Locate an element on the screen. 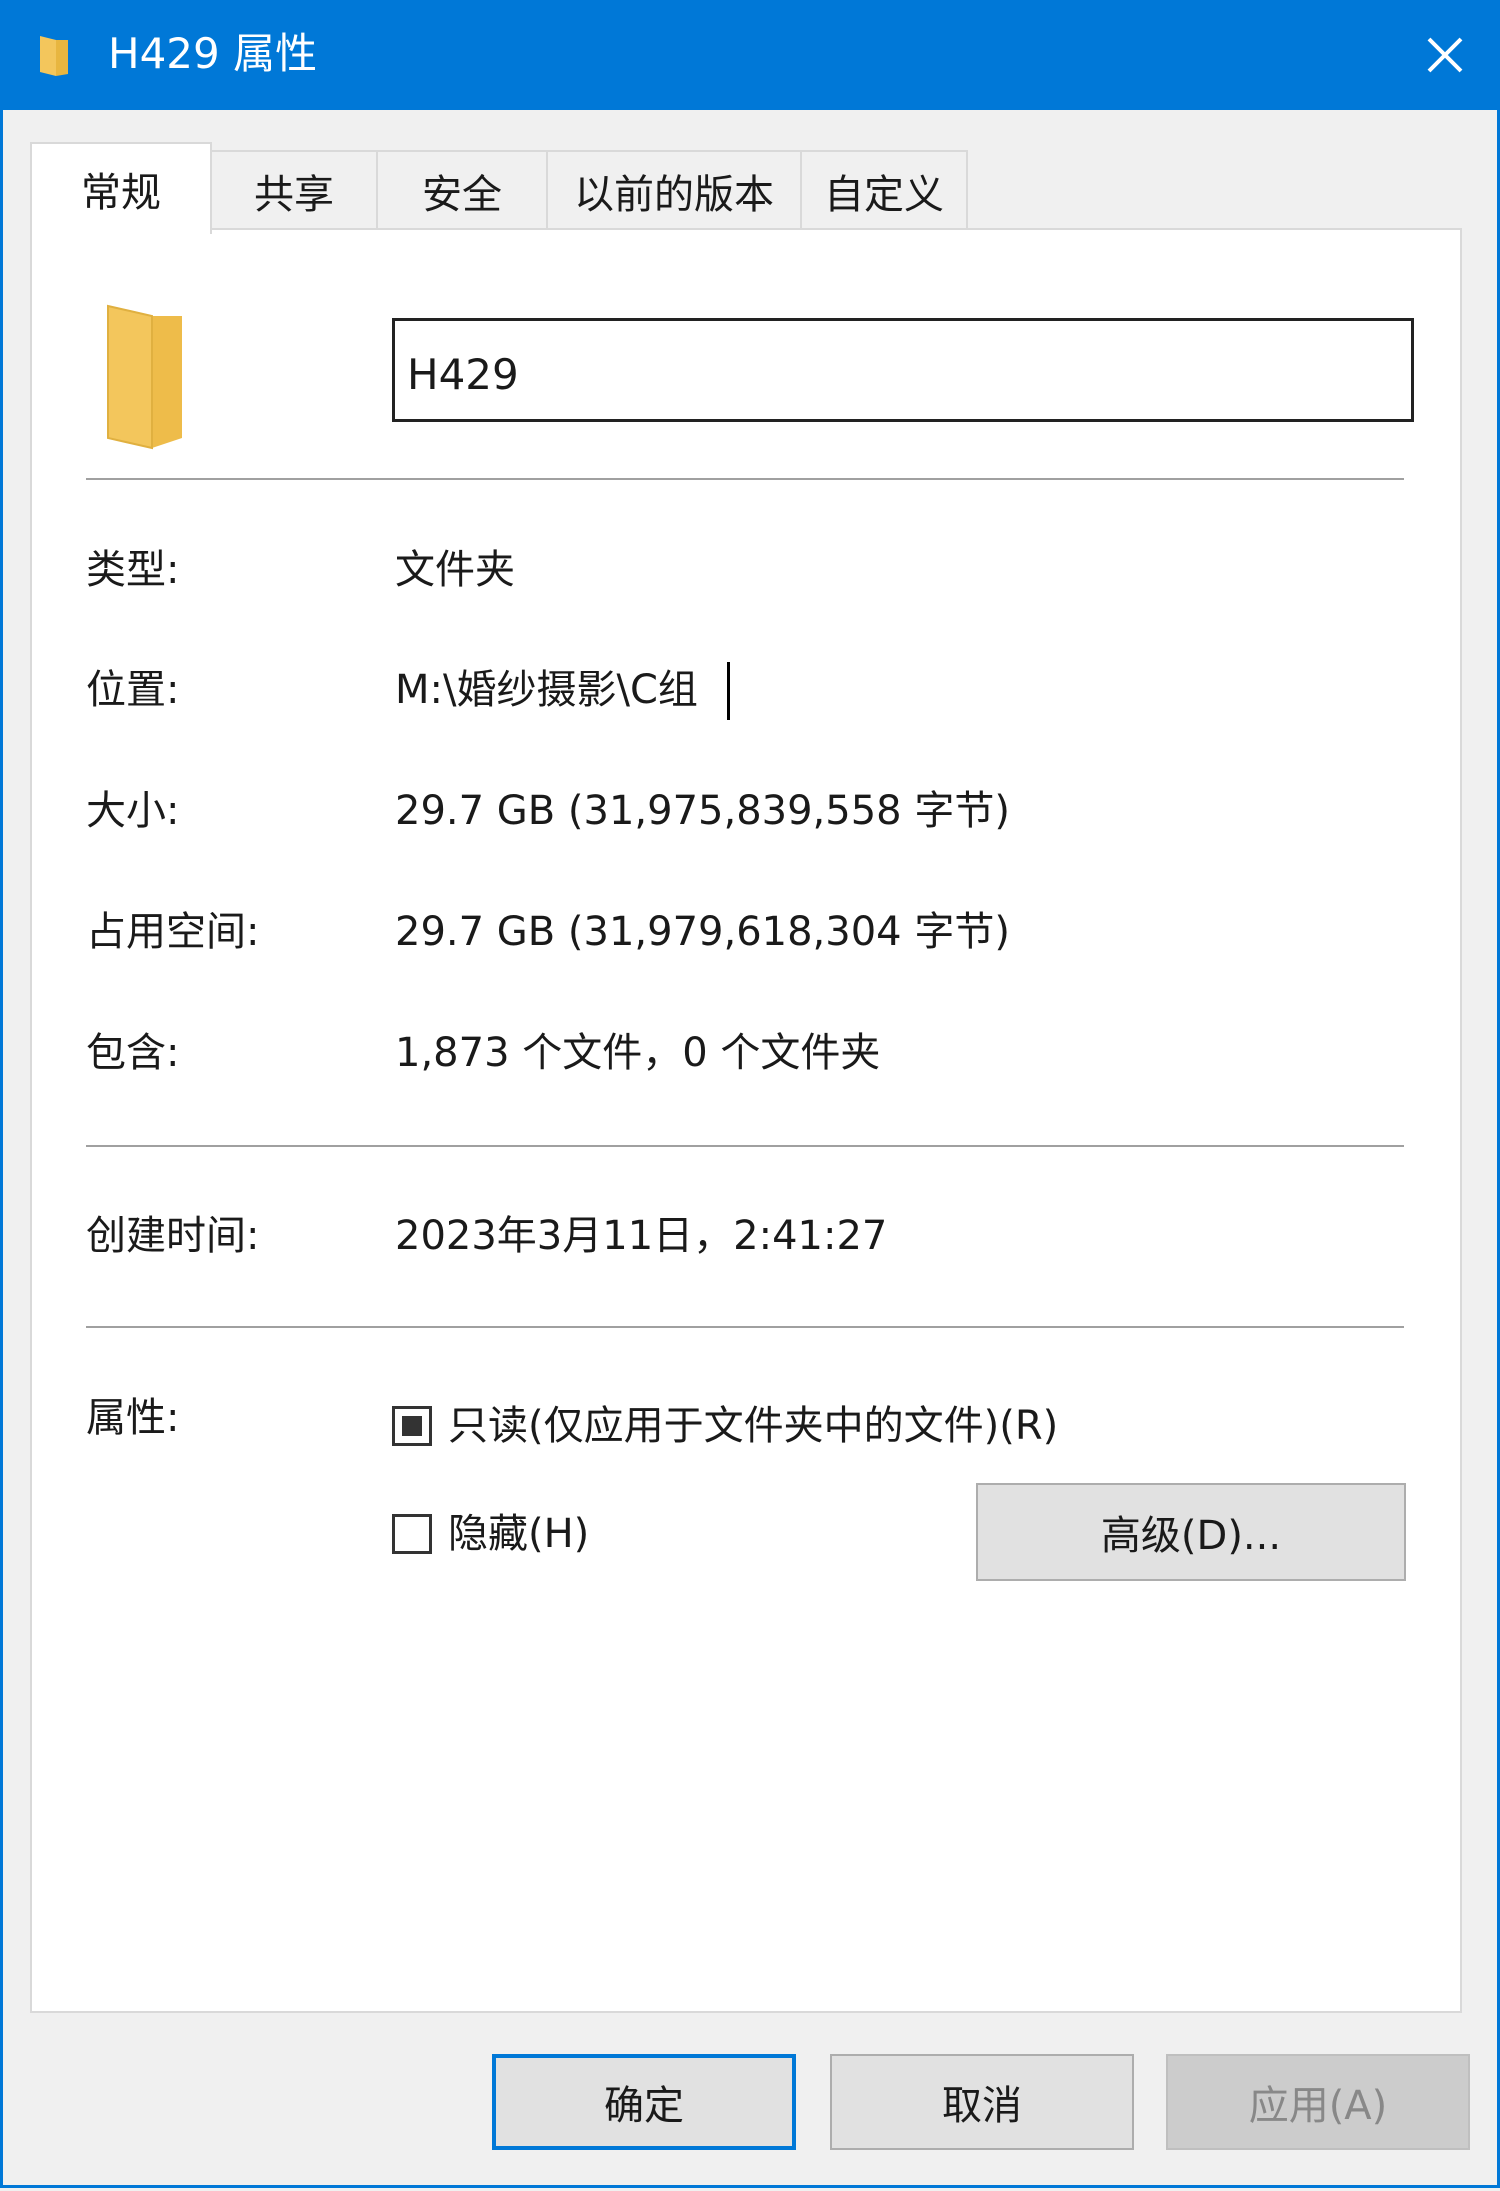 The image size is (1500, 2191). tab-label: 自定义 is located at coordinates (884, 195).